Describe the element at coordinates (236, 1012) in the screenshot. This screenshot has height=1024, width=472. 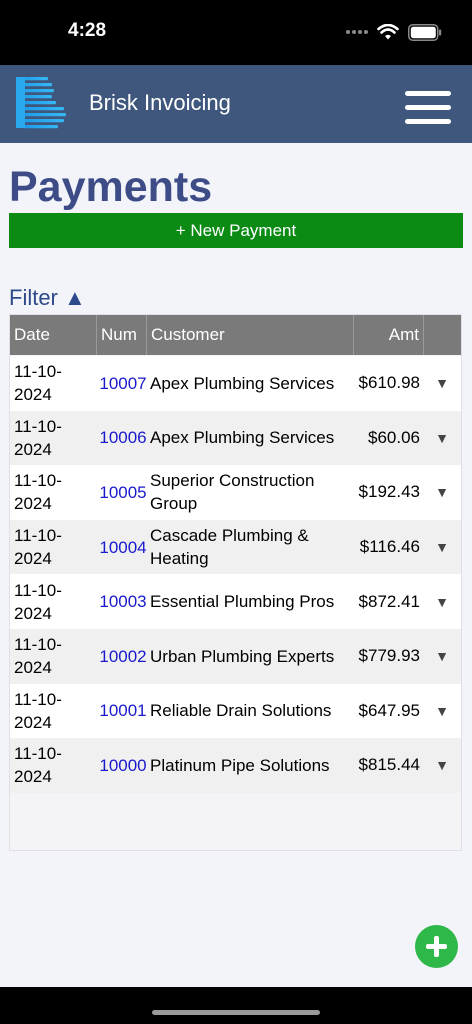
I see `home-indicator` at that location.